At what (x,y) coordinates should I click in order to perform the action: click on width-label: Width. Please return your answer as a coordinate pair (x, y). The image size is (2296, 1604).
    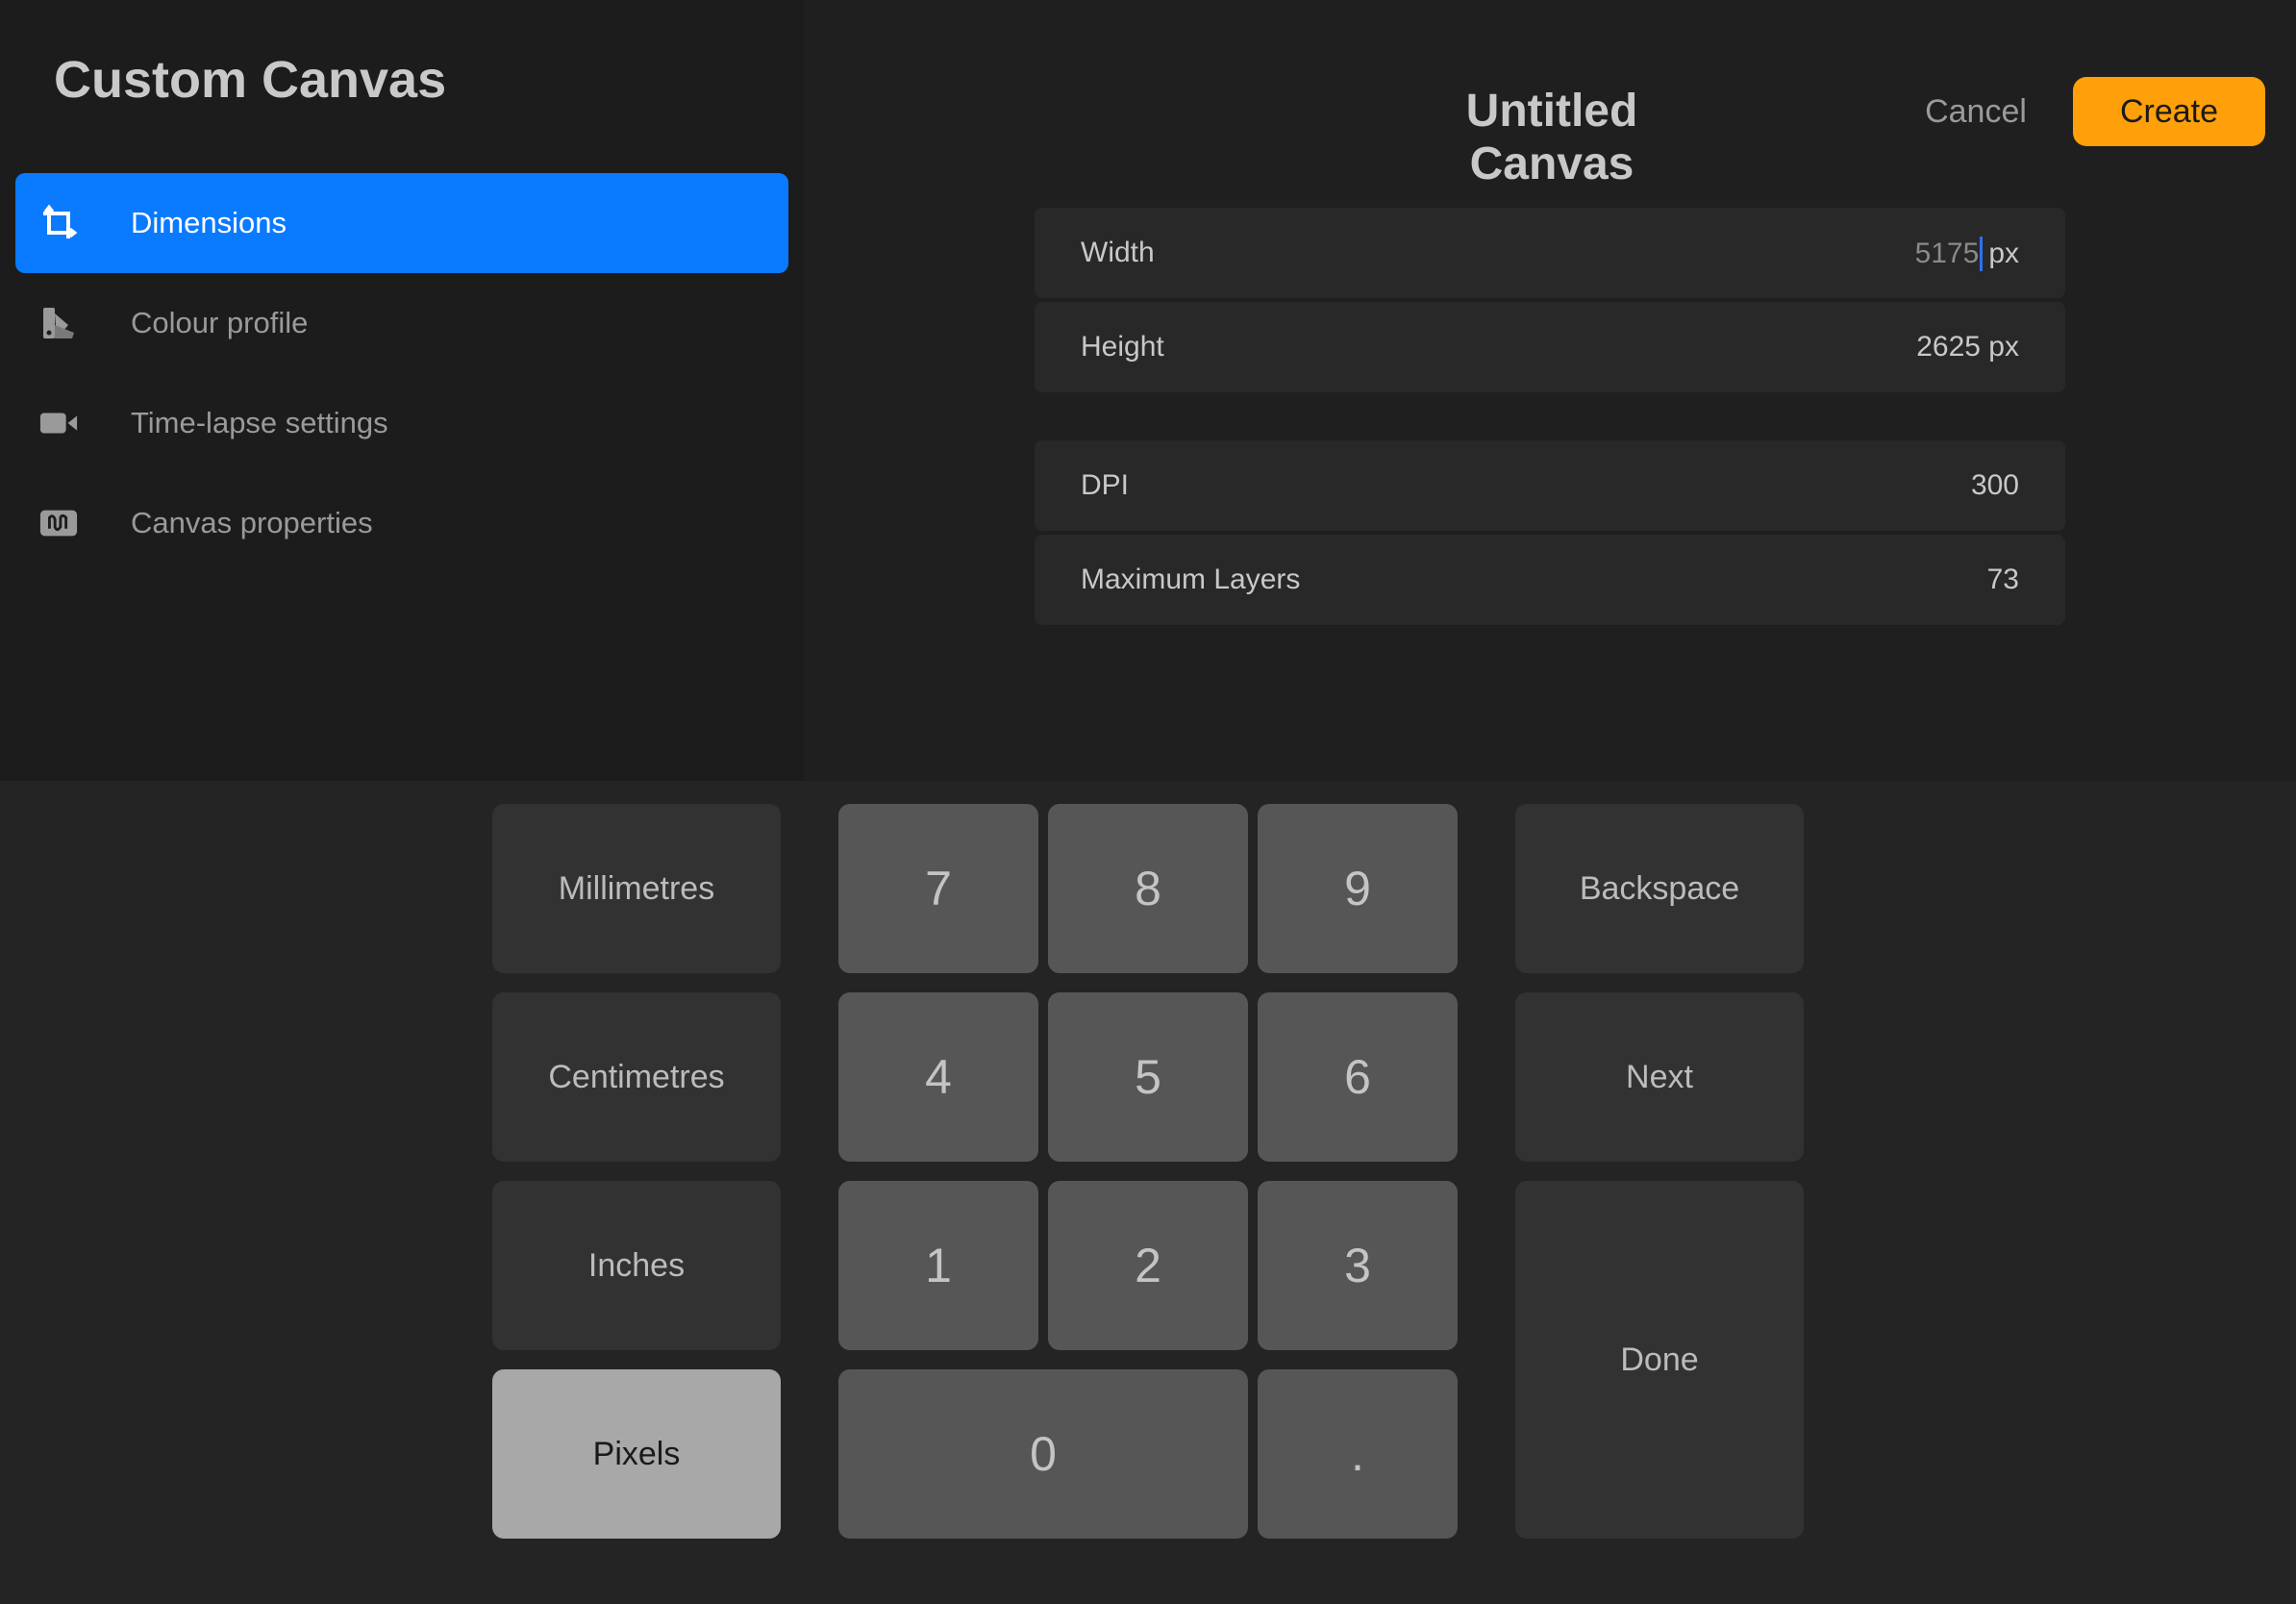
    Looking at the image, I should click on (1118, 253).